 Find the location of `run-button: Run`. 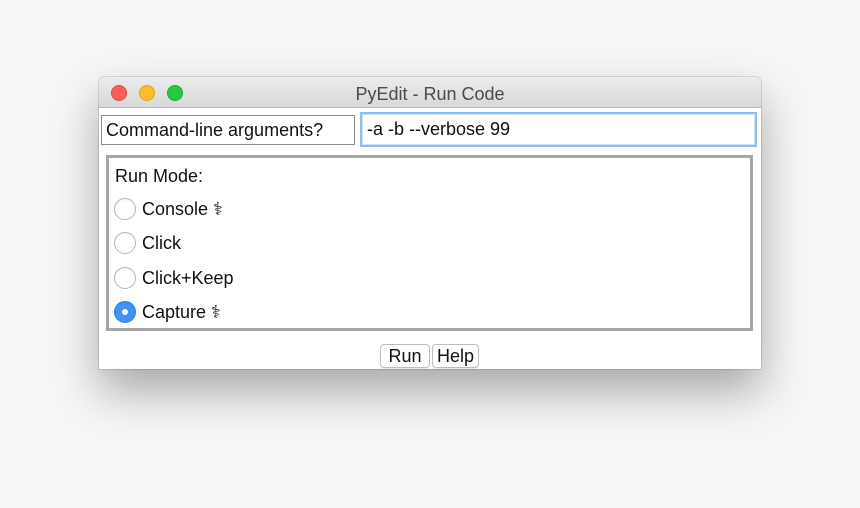

run-button: Run is located at coordinates (405, 356).